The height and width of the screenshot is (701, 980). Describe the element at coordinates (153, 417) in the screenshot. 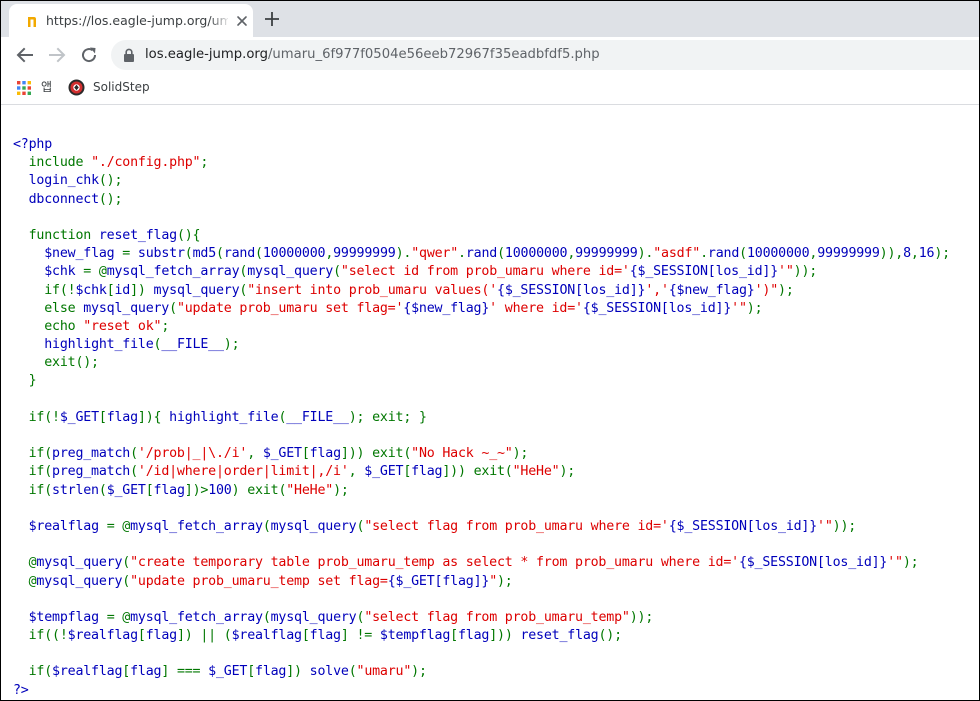

I see `code-token: ]){` at that location.